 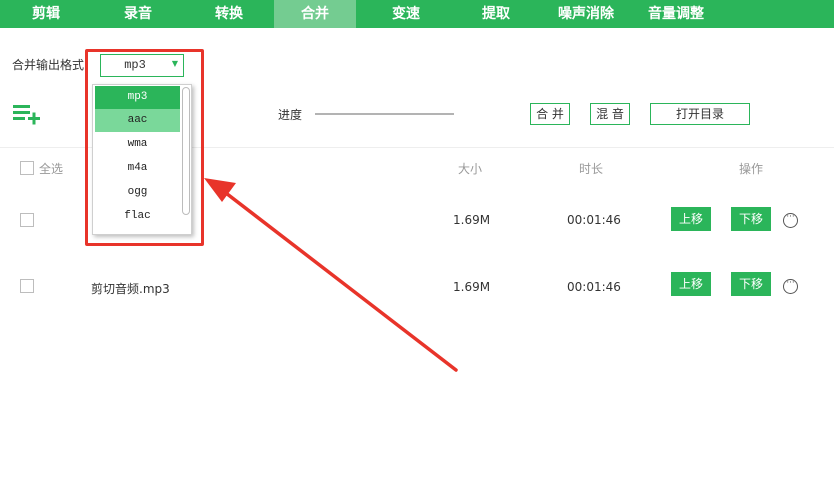 What do you see at coordinates (470, 169) in the screenshot?
I see `column-size: 大小` at bounding box center [470, 169].